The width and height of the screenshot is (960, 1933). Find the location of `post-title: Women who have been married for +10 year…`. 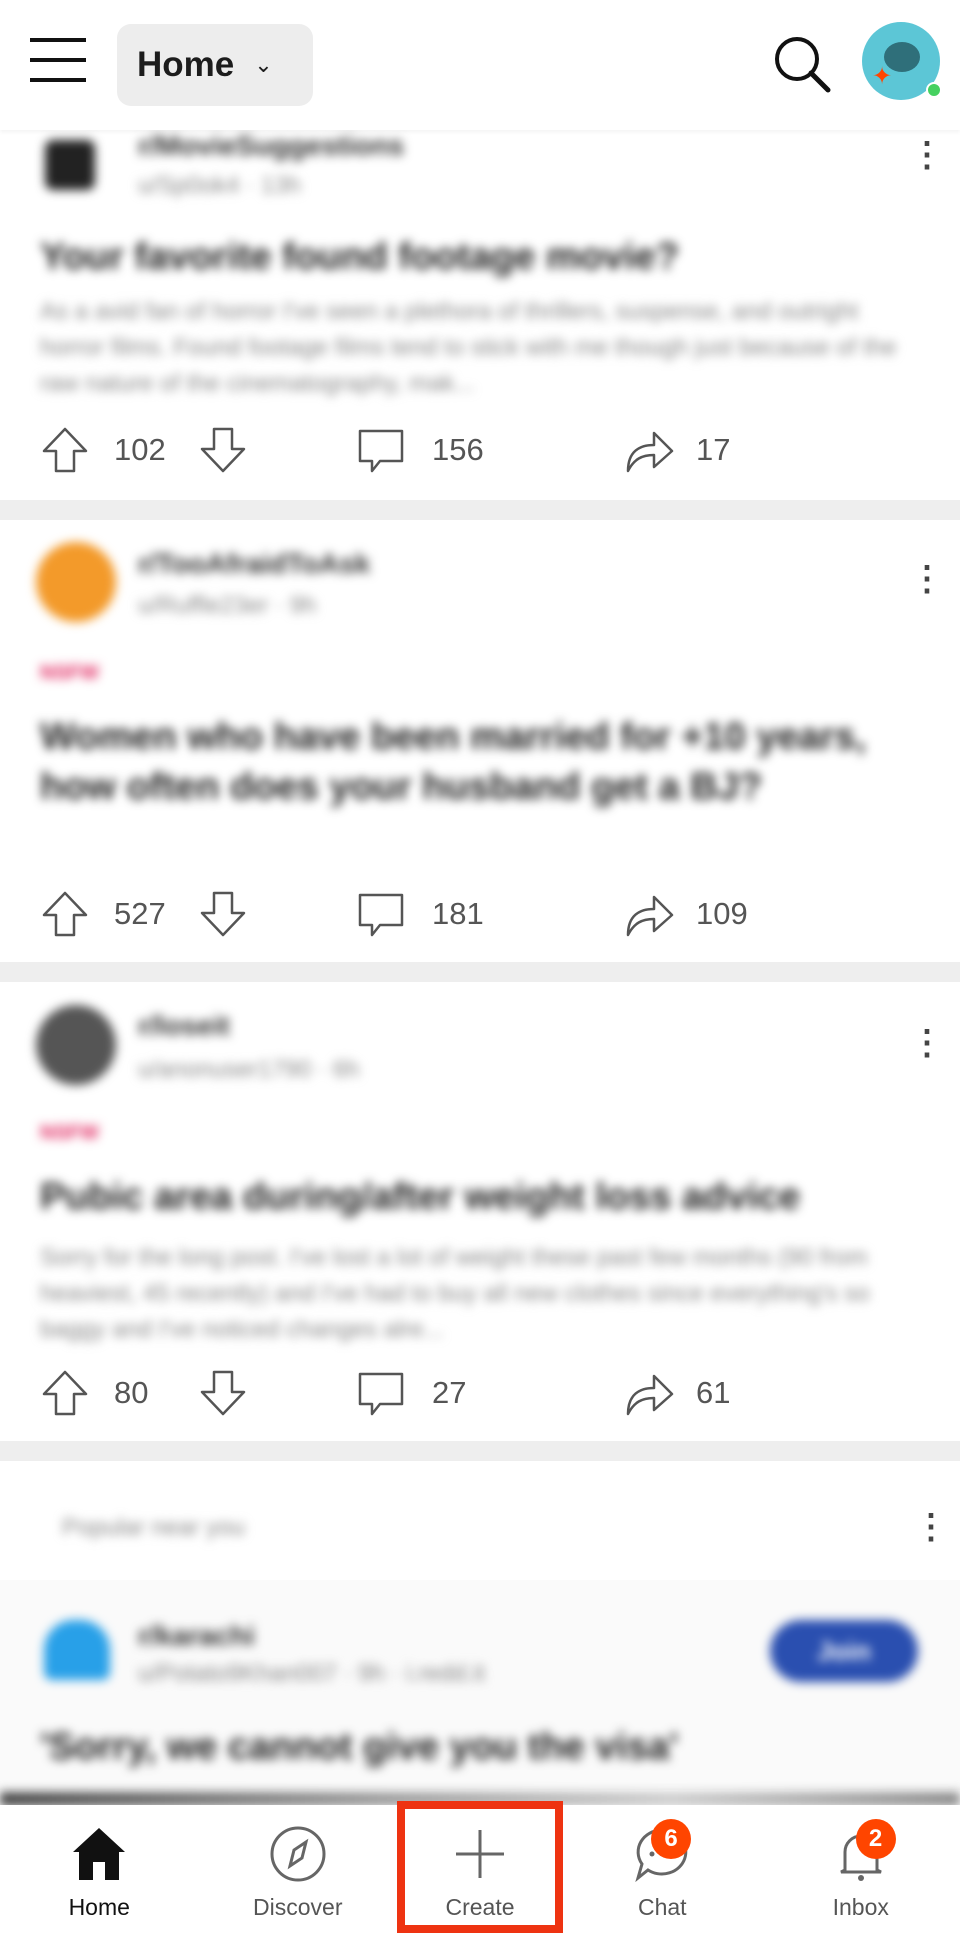

post-title: Women who have been married for +10 year… is located at coordinates (480, 762).